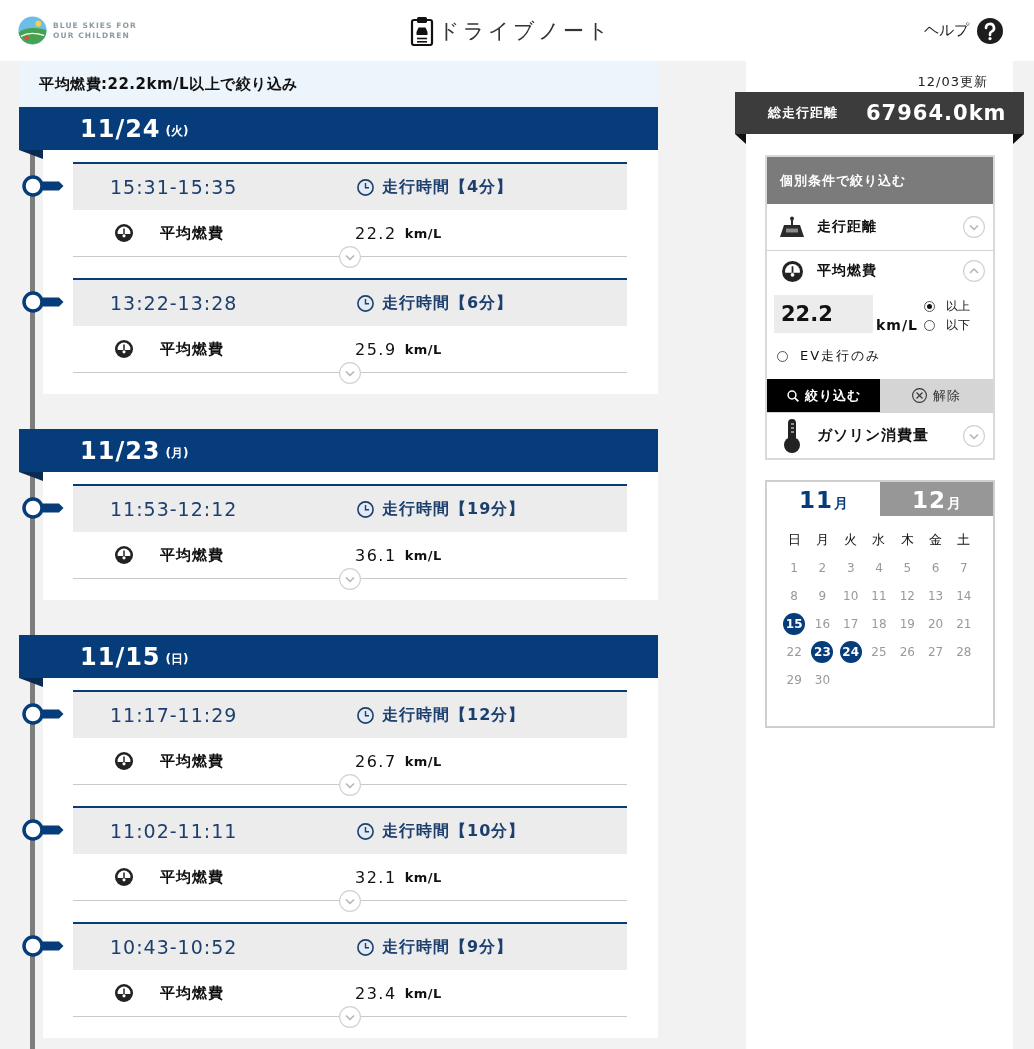 This screenshot has height=1049, width=1034. I want to click on trip-time: 15:31-15:35, so click(174, 187).